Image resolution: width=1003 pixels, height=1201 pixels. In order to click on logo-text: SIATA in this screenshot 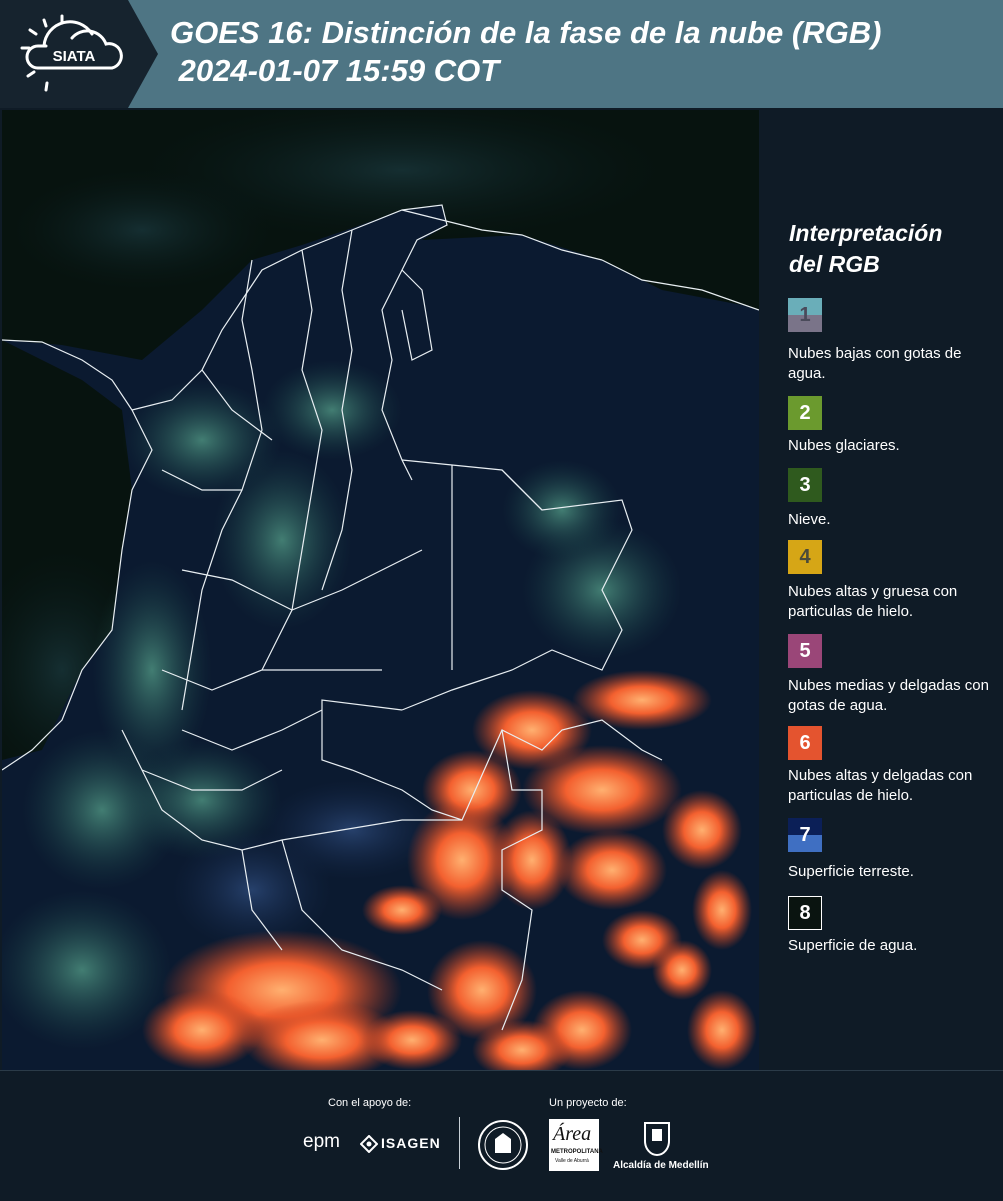, I will do `click(74, 56)`.